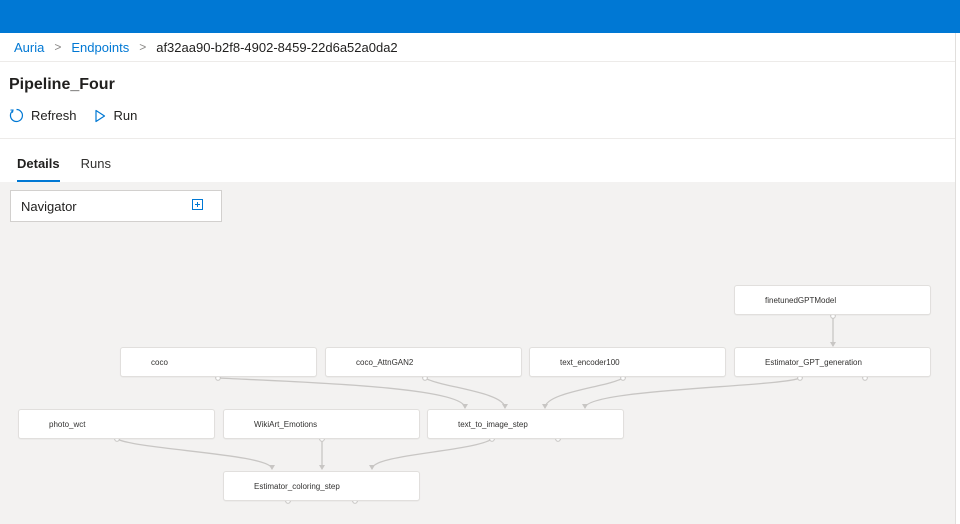 This screenshot has height=524, width=960. Describe the element at coordinates (590, 362) in the screenshot. I see `node-label: text_encoder100` at that location.